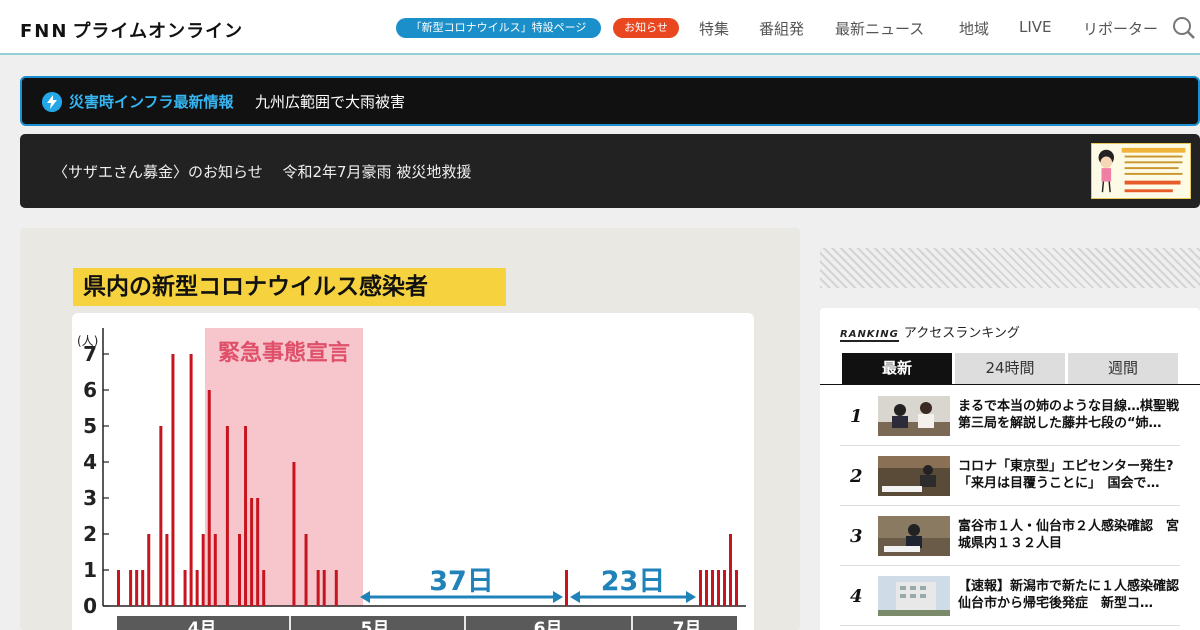 The image size is (1200, 630). What do you see at coordinates (330, 101) in the screenshot?
I see `alert-text: 九州広範囲で大雨被害` at bounding box center [330, 101].